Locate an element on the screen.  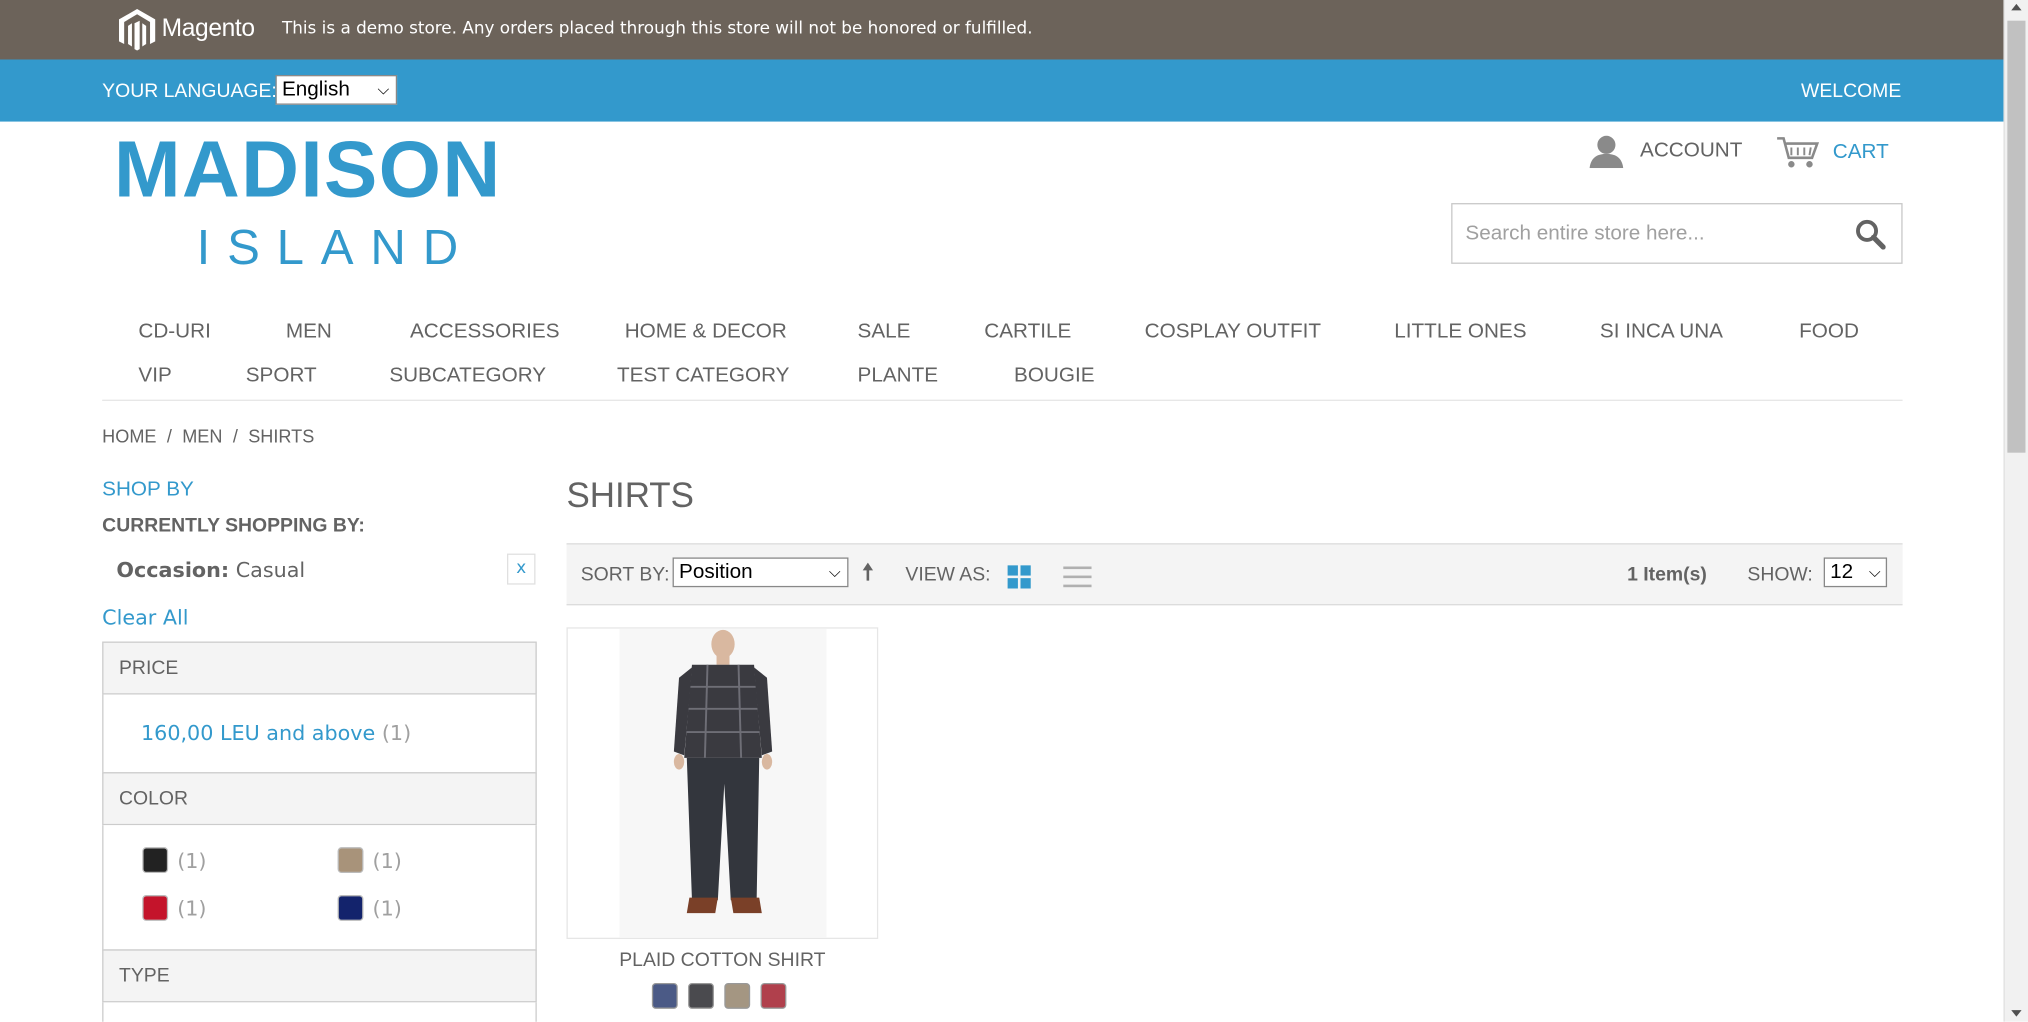
grid-view-icon is located at coordinates (1019, 579).